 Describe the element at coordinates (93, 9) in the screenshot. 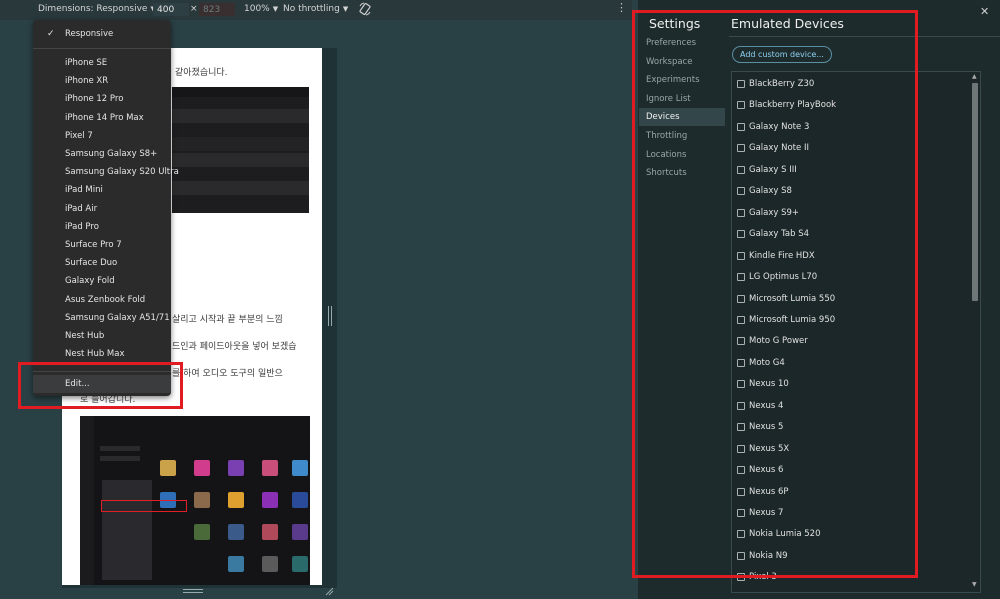

I see `dimensions-label: Dimensions: Responsive` at that location.